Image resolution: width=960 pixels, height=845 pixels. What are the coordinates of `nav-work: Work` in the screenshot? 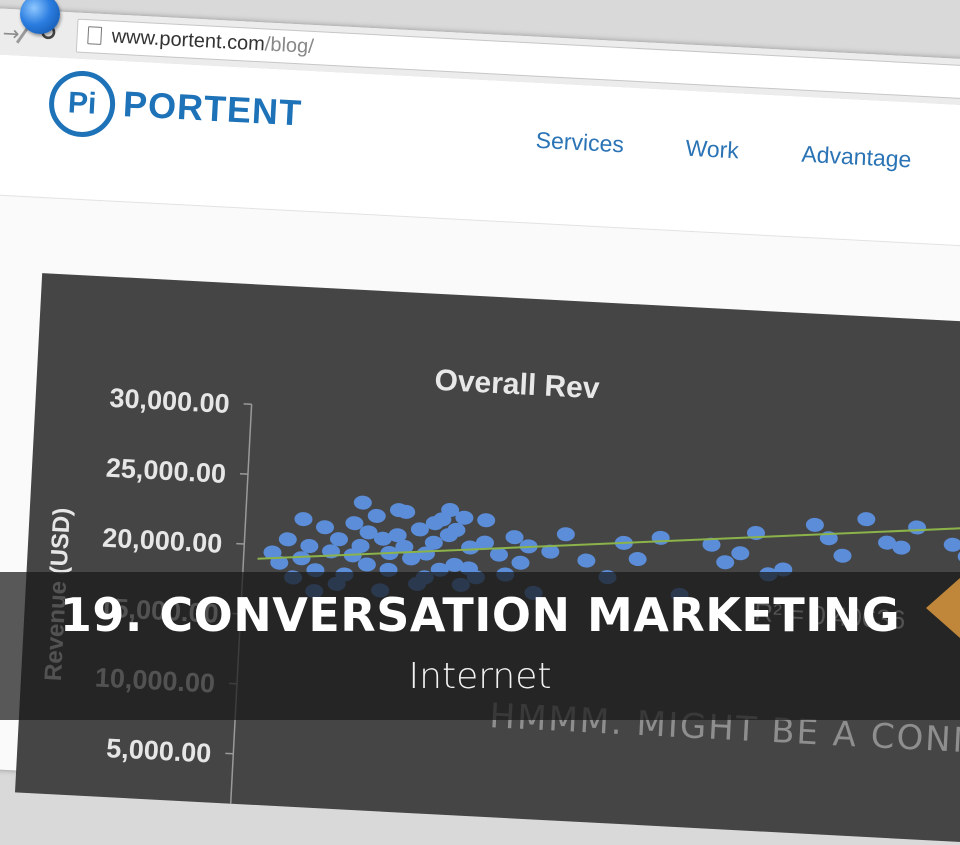 It's located at (712, 150).